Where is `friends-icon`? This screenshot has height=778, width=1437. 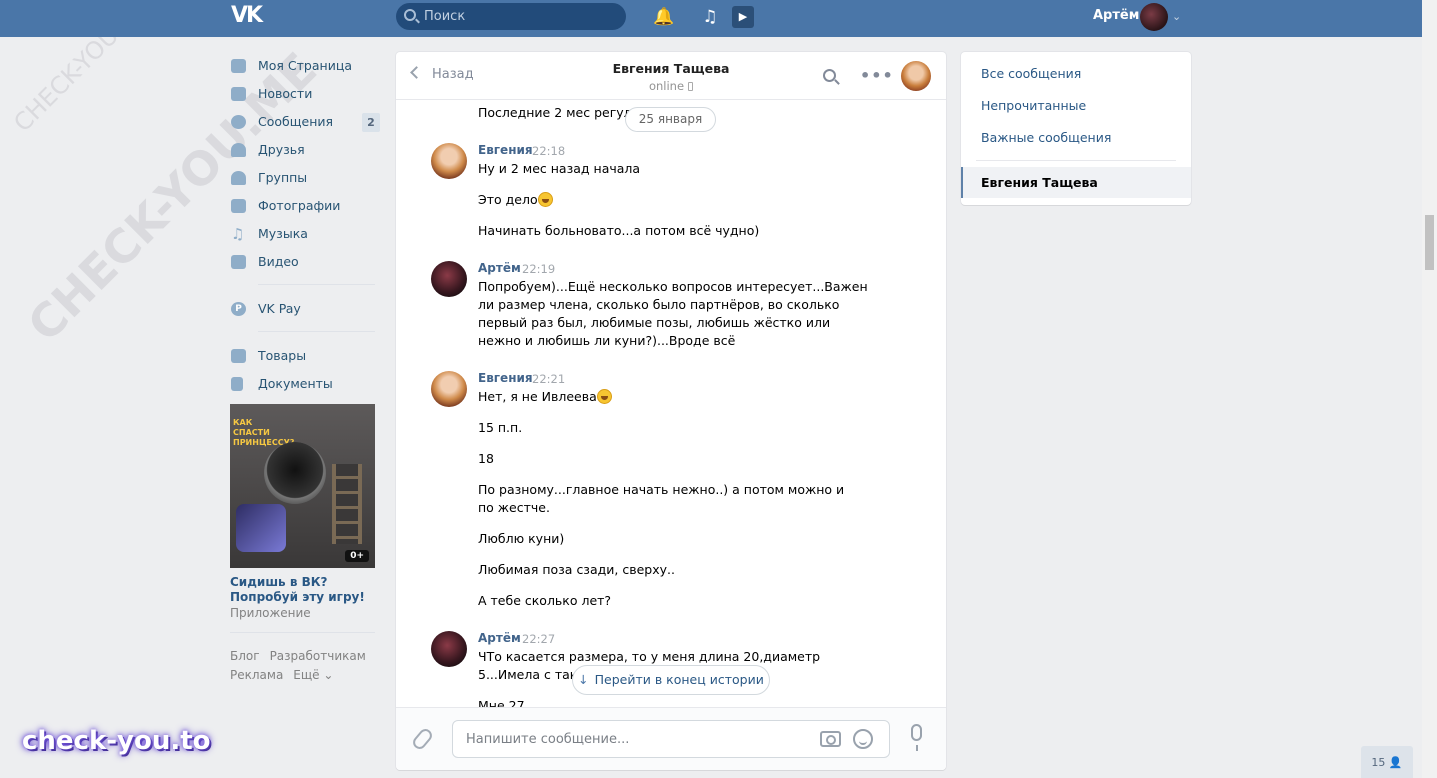
friends-icon is located at coordinates (238, 150).